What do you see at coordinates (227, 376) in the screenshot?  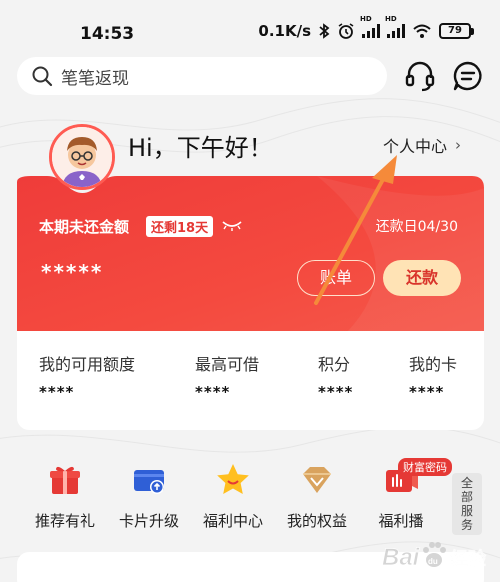 I see `stat-max-borrow: 最高可借 ****` at bounding box center [227, 376].